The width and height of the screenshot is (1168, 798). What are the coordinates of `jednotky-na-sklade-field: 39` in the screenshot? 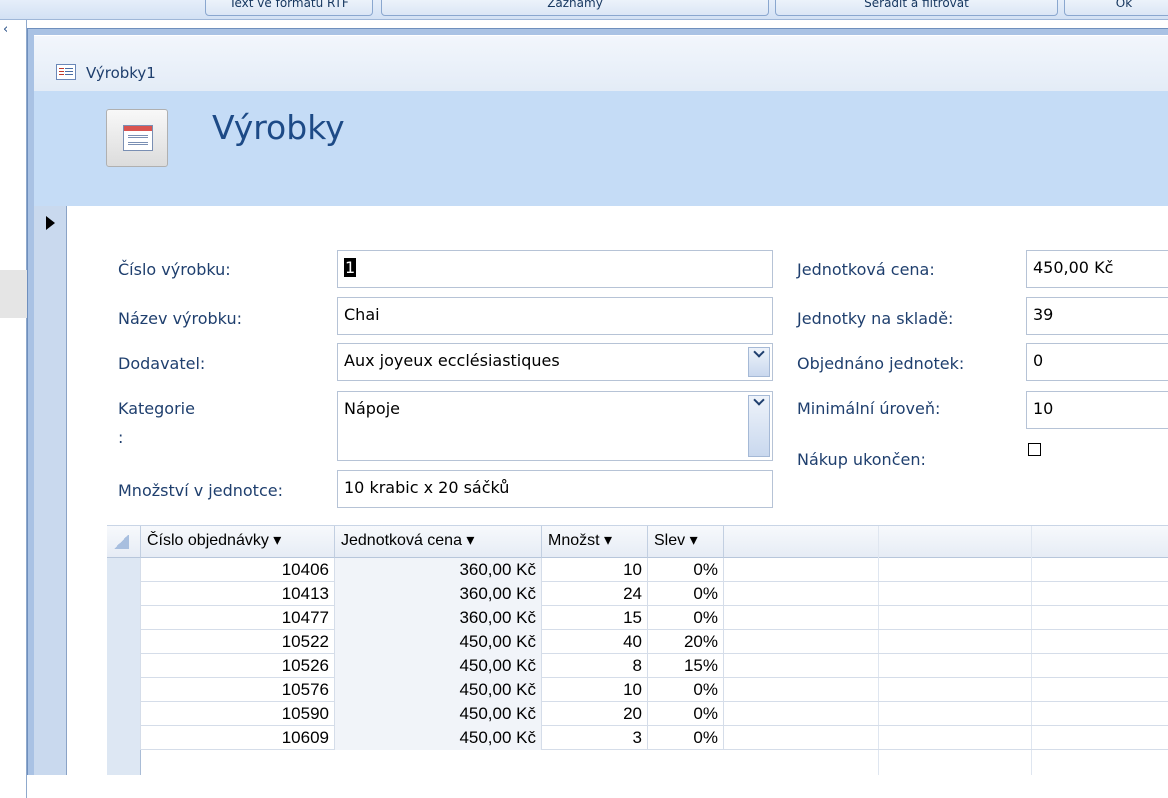 It's located at (1097, 316).